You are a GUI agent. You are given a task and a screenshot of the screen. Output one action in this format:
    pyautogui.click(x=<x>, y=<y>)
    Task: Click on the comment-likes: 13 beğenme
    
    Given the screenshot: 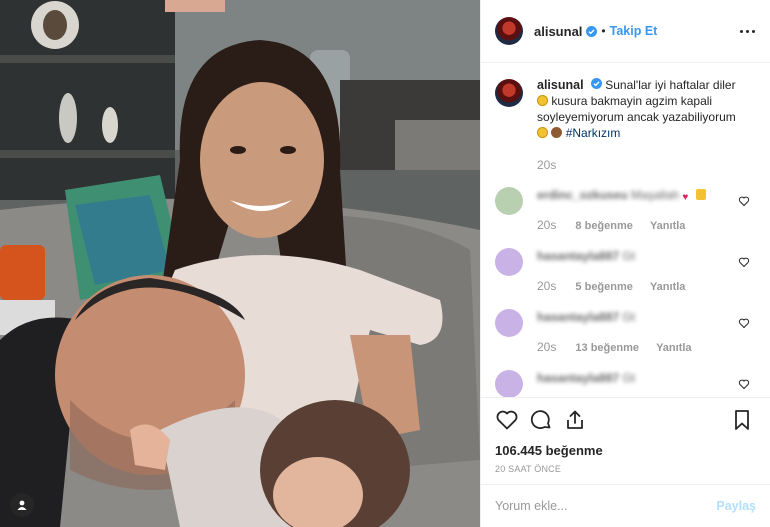 What is the action you would take?
    pyautogui.click(x=607, y=348)
    